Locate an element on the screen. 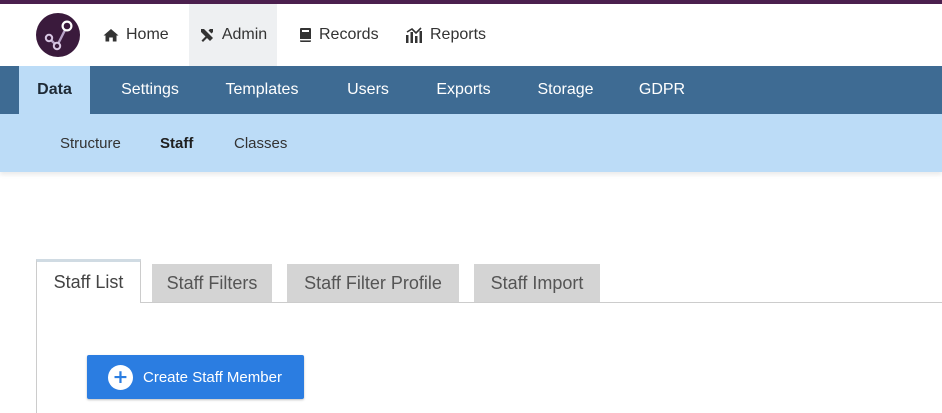 This screenshot has width=942, height=413. create-staff-member-label: Create Staff Member is located at coordinates (212, 377).